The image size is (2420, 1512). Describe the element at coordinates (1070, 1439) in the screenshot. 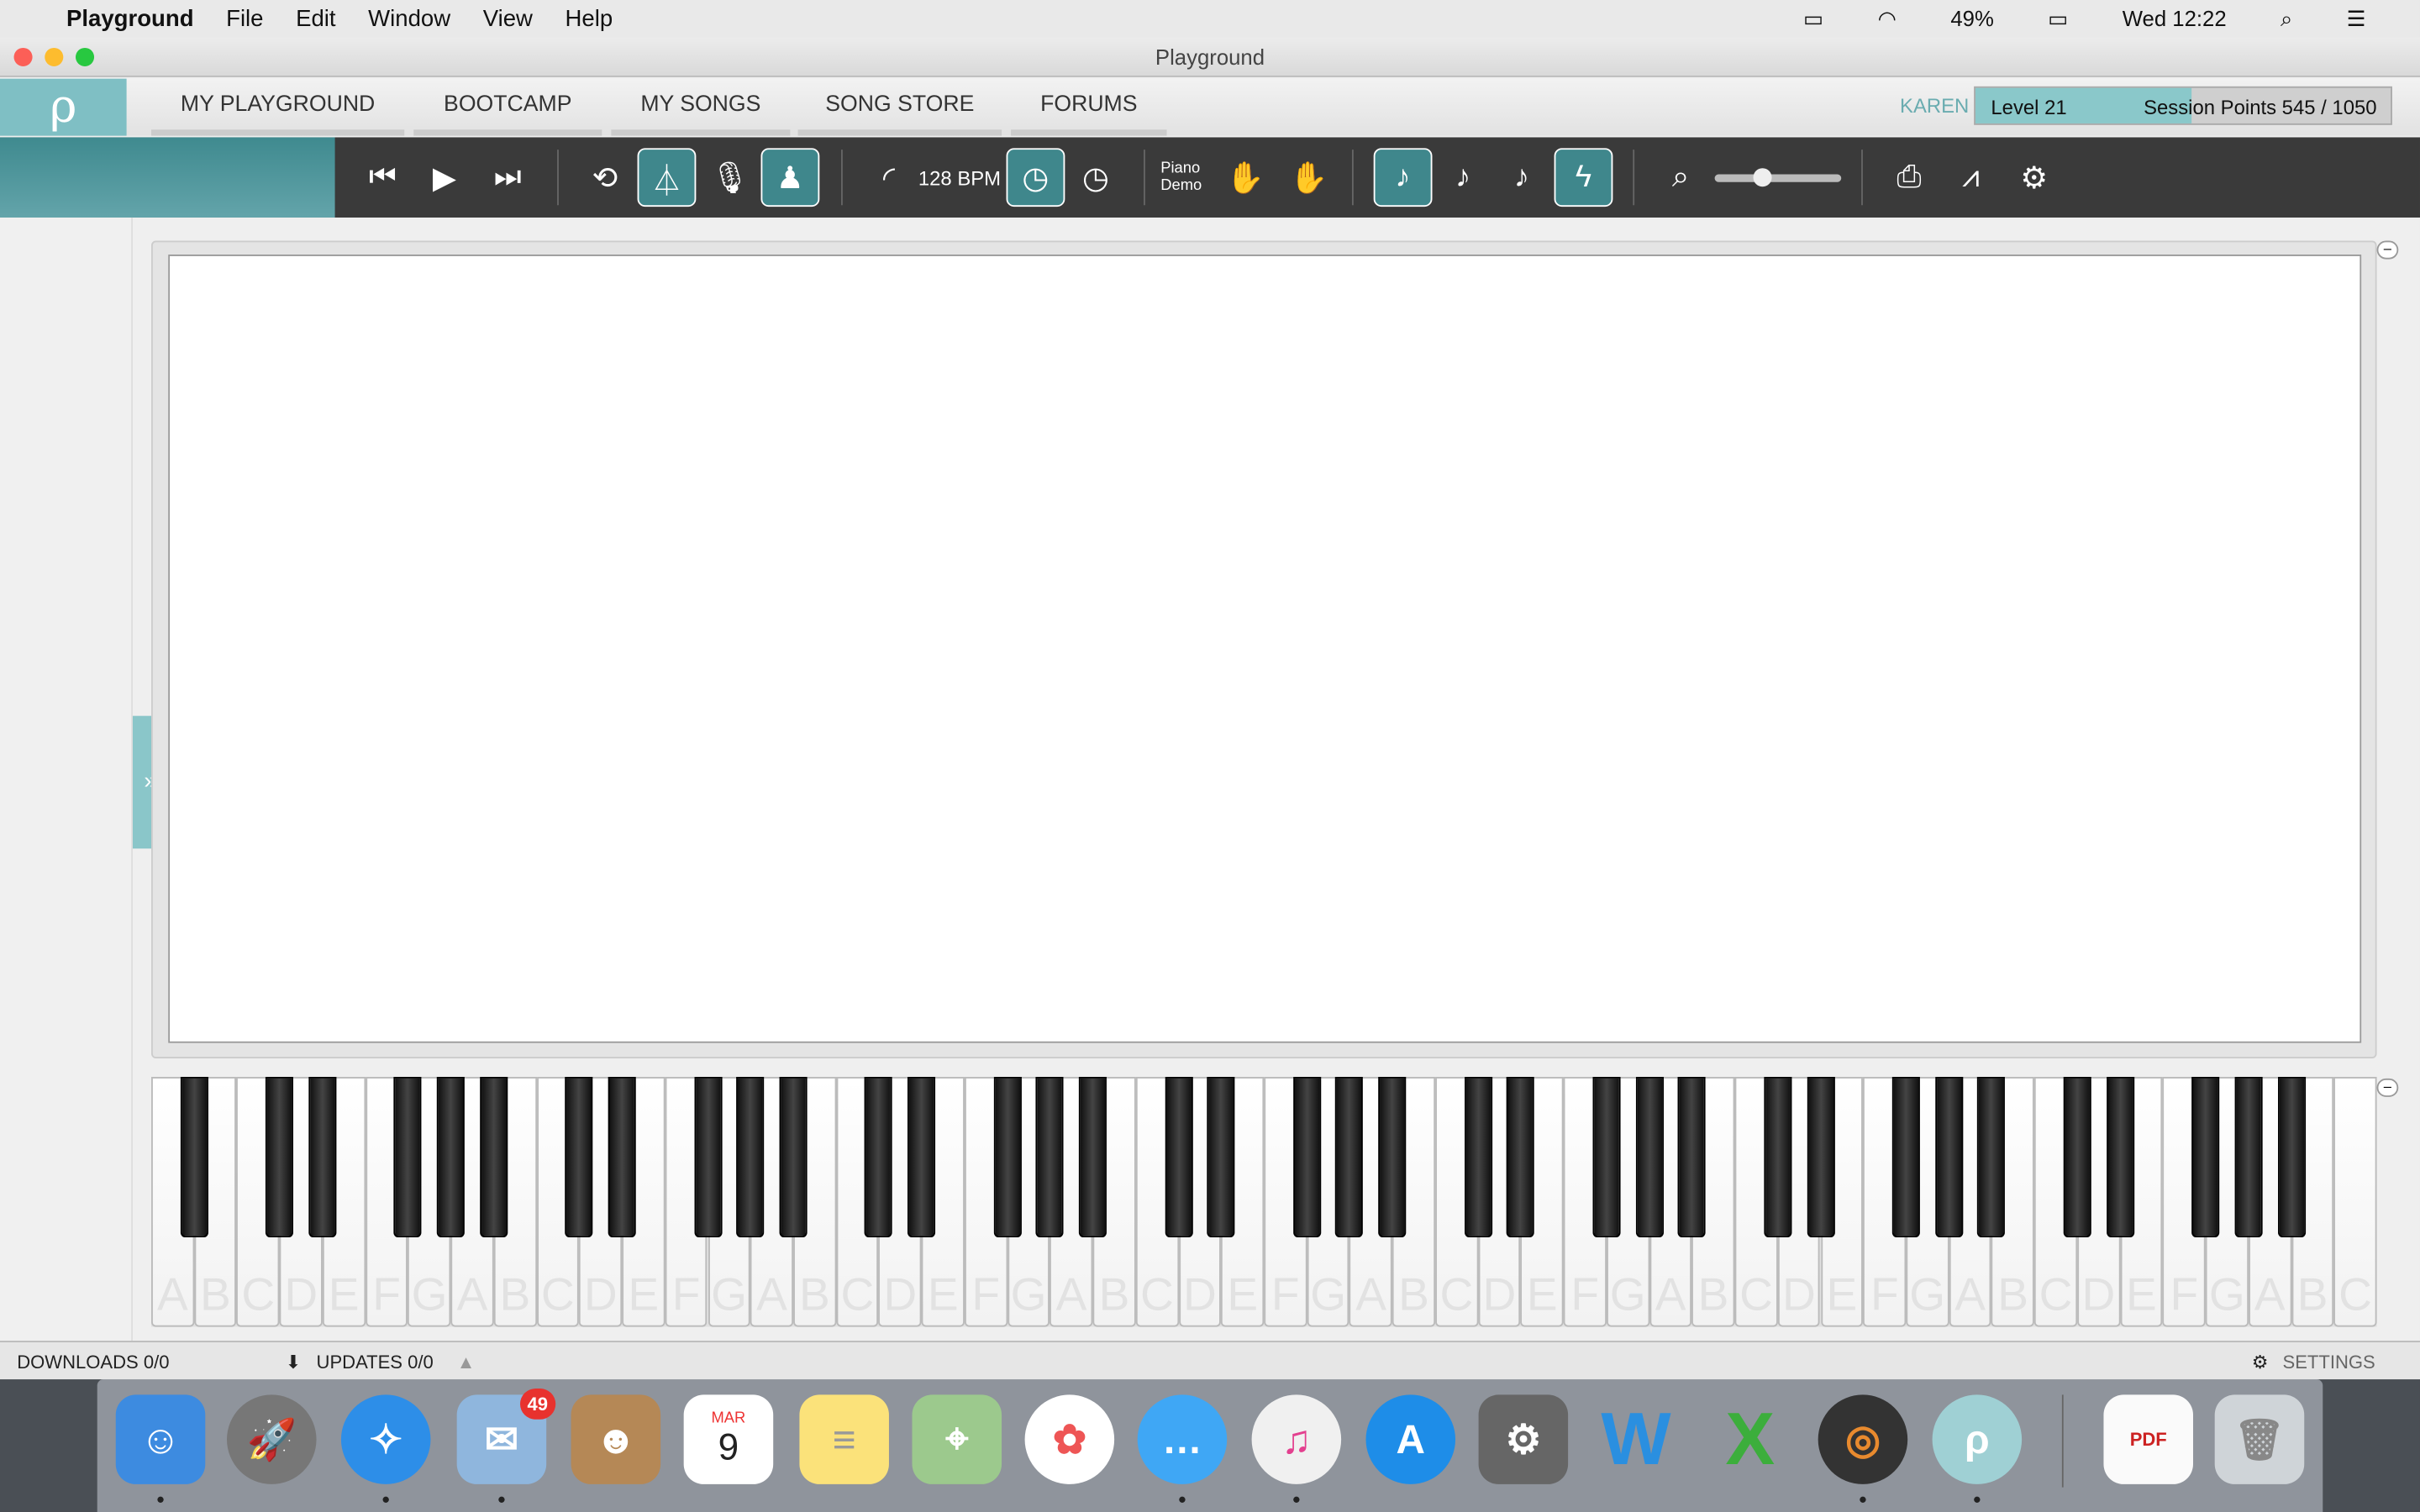

I see `photos-icon: ✿` at that location.